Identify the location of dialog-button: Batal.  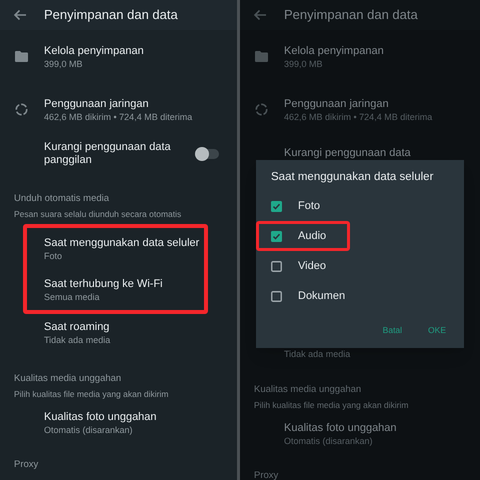
(392, 330).